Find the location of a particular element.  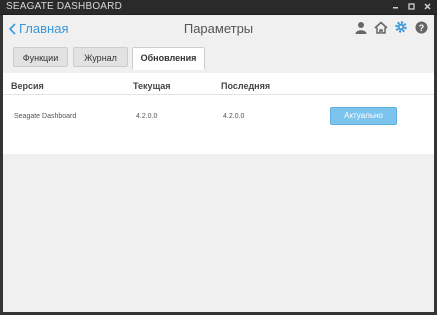

up-to-date-button: Актуально is located at coordinates (363, 116).